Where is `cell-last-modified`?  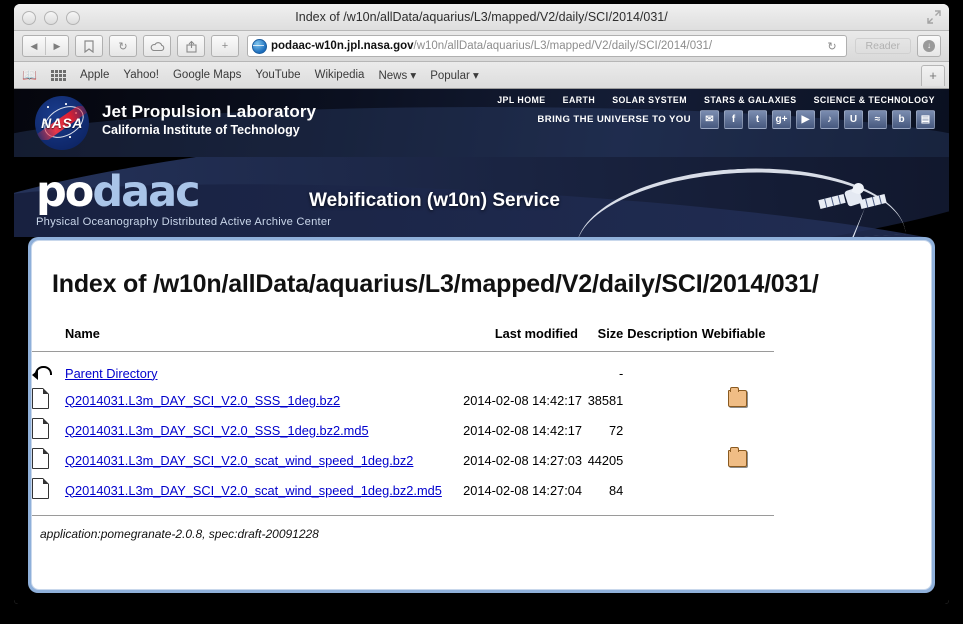
cell-last-modified is located at coordinates (520, 373).